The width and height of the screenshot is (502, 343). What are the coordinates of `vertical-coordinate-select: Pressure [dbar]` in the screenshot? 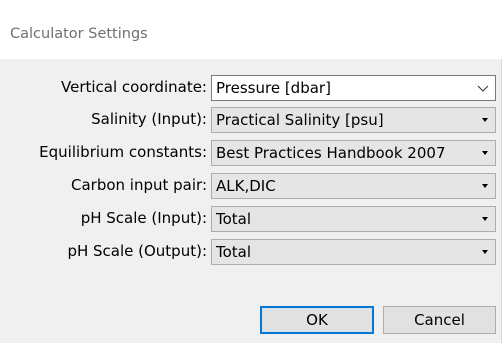 It's located at (353, 88).